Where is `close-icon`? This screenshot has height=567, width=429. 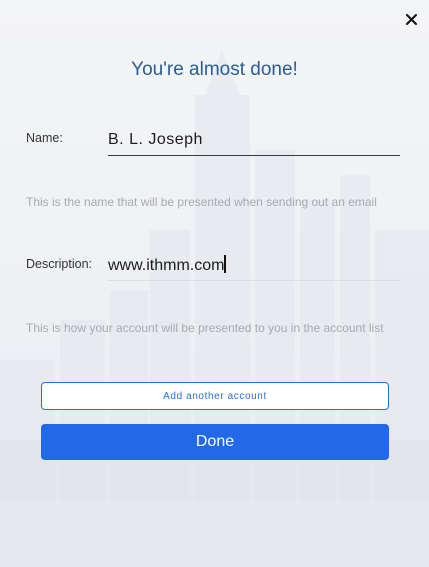
close-icon is located at coordinates (411, 19).